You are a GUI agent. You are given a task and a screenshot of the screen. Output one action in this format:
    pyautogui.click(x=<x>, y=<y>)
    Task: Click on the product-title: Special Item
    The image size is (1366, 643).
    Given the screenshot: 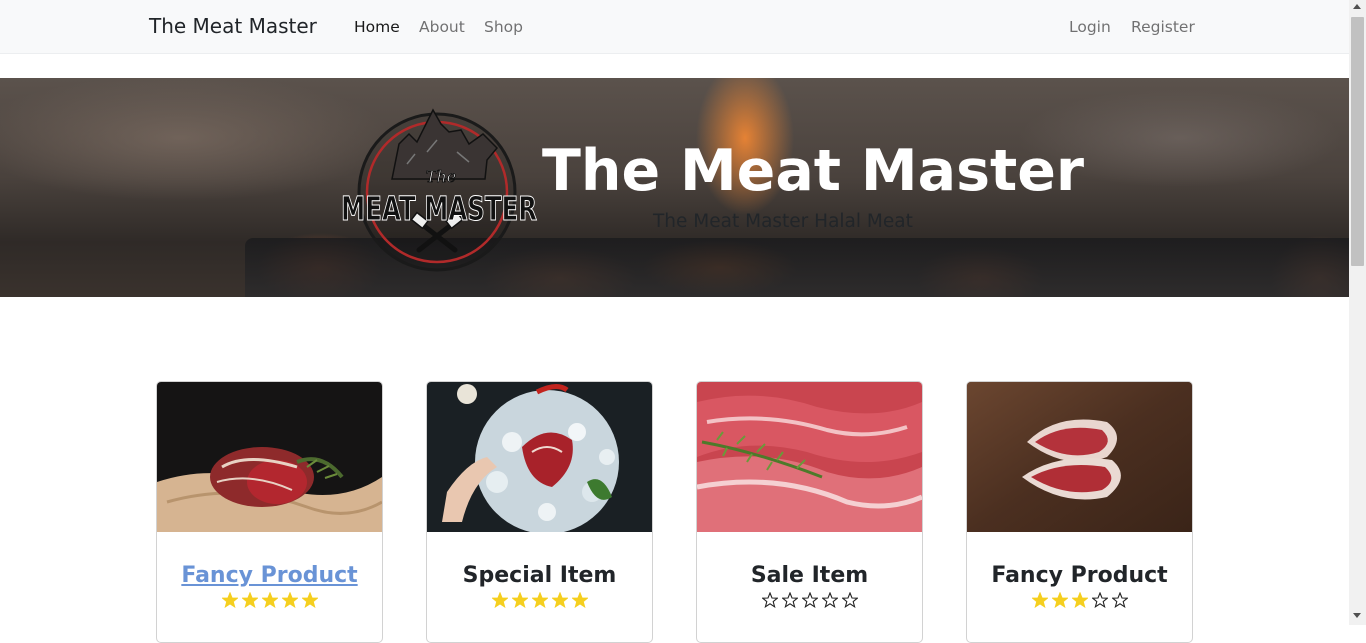 What is the action you would take?
    pyautogui.click(x=539, y=576)
    